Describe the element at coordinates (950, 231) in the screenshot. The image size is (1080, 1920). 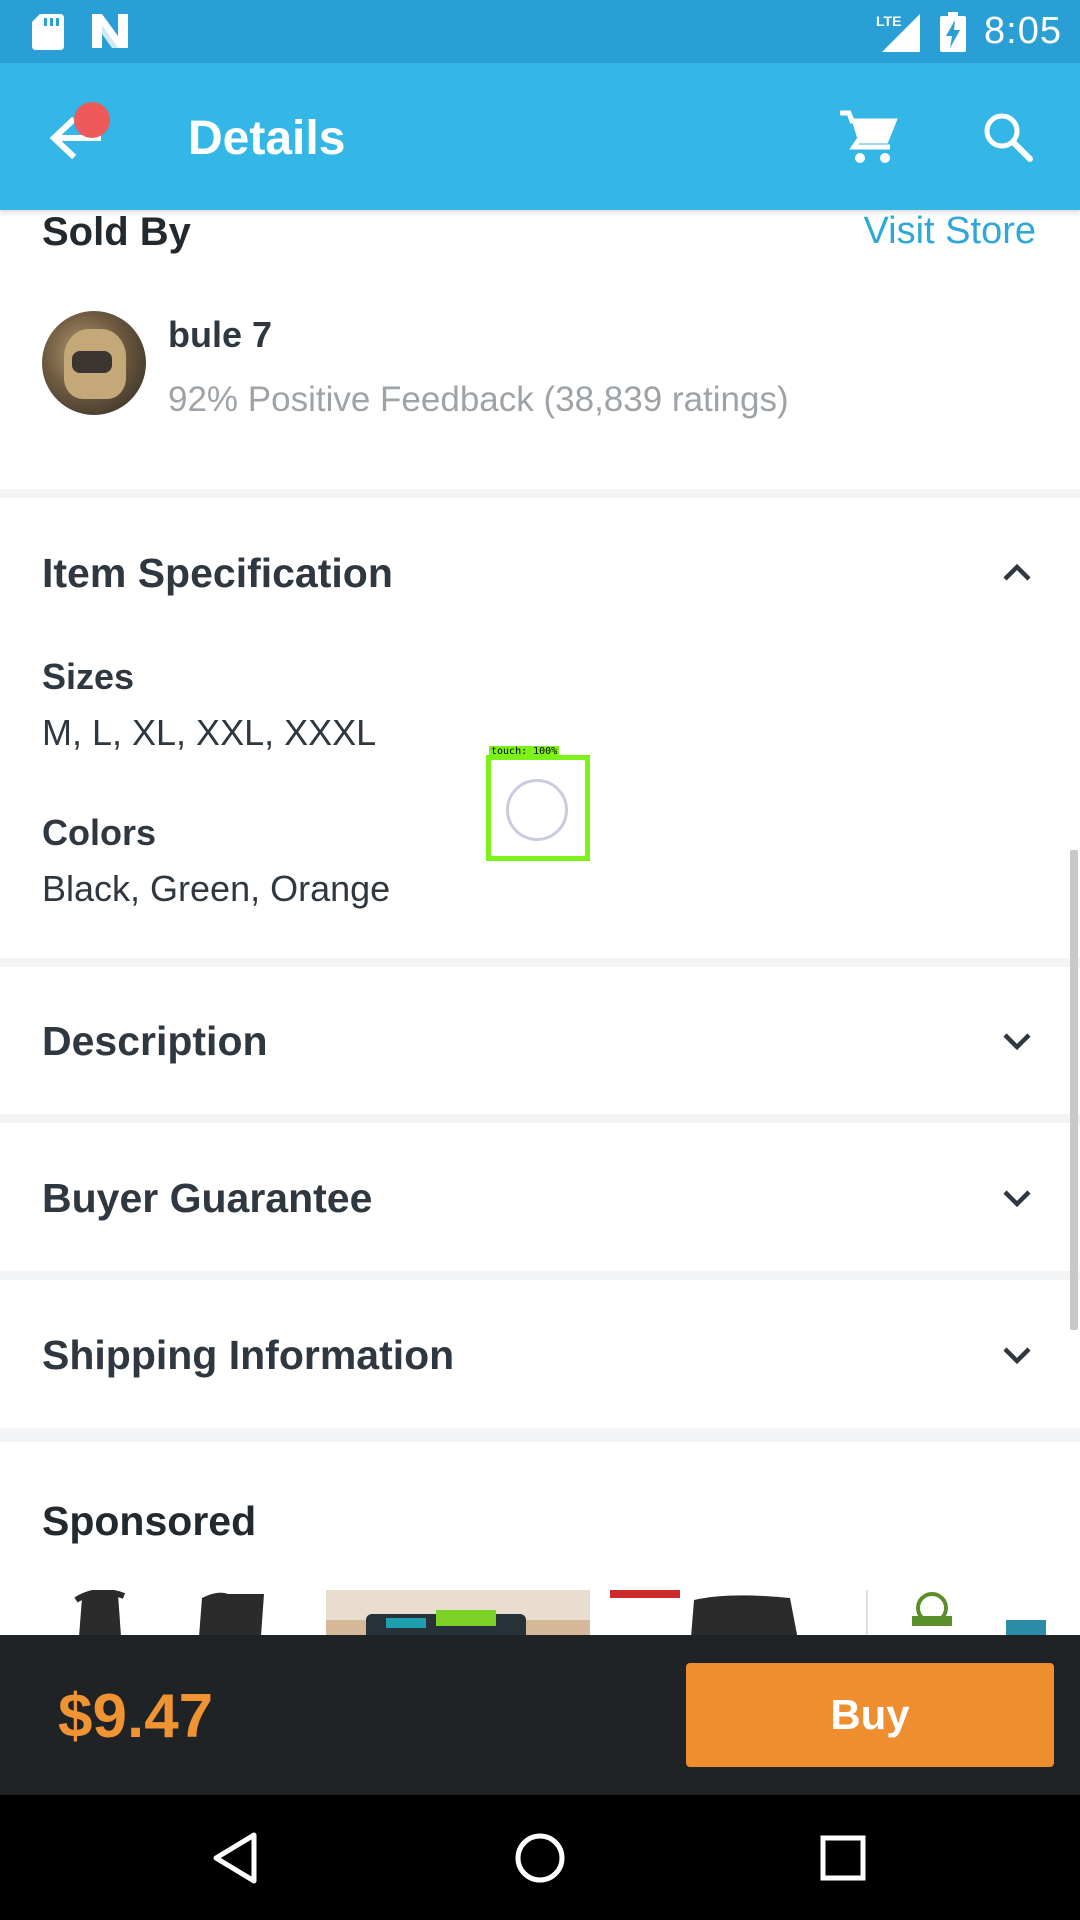
I see `visit-store-link: Visit Store` at that location.